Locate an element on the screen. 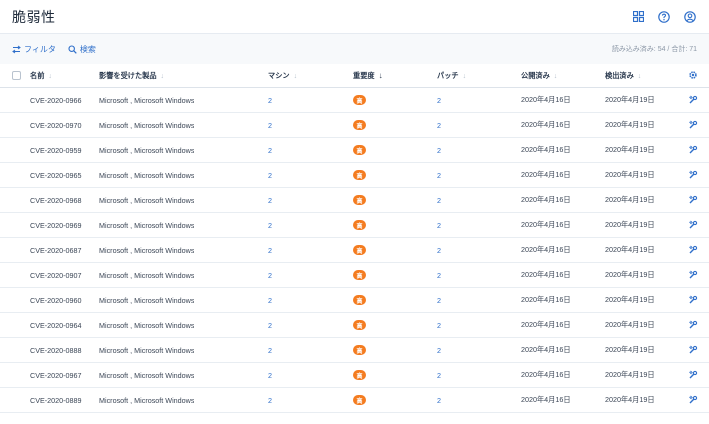  column-header-products: 影響を受けた製品 ↓ is located at coordinates (131, 76).